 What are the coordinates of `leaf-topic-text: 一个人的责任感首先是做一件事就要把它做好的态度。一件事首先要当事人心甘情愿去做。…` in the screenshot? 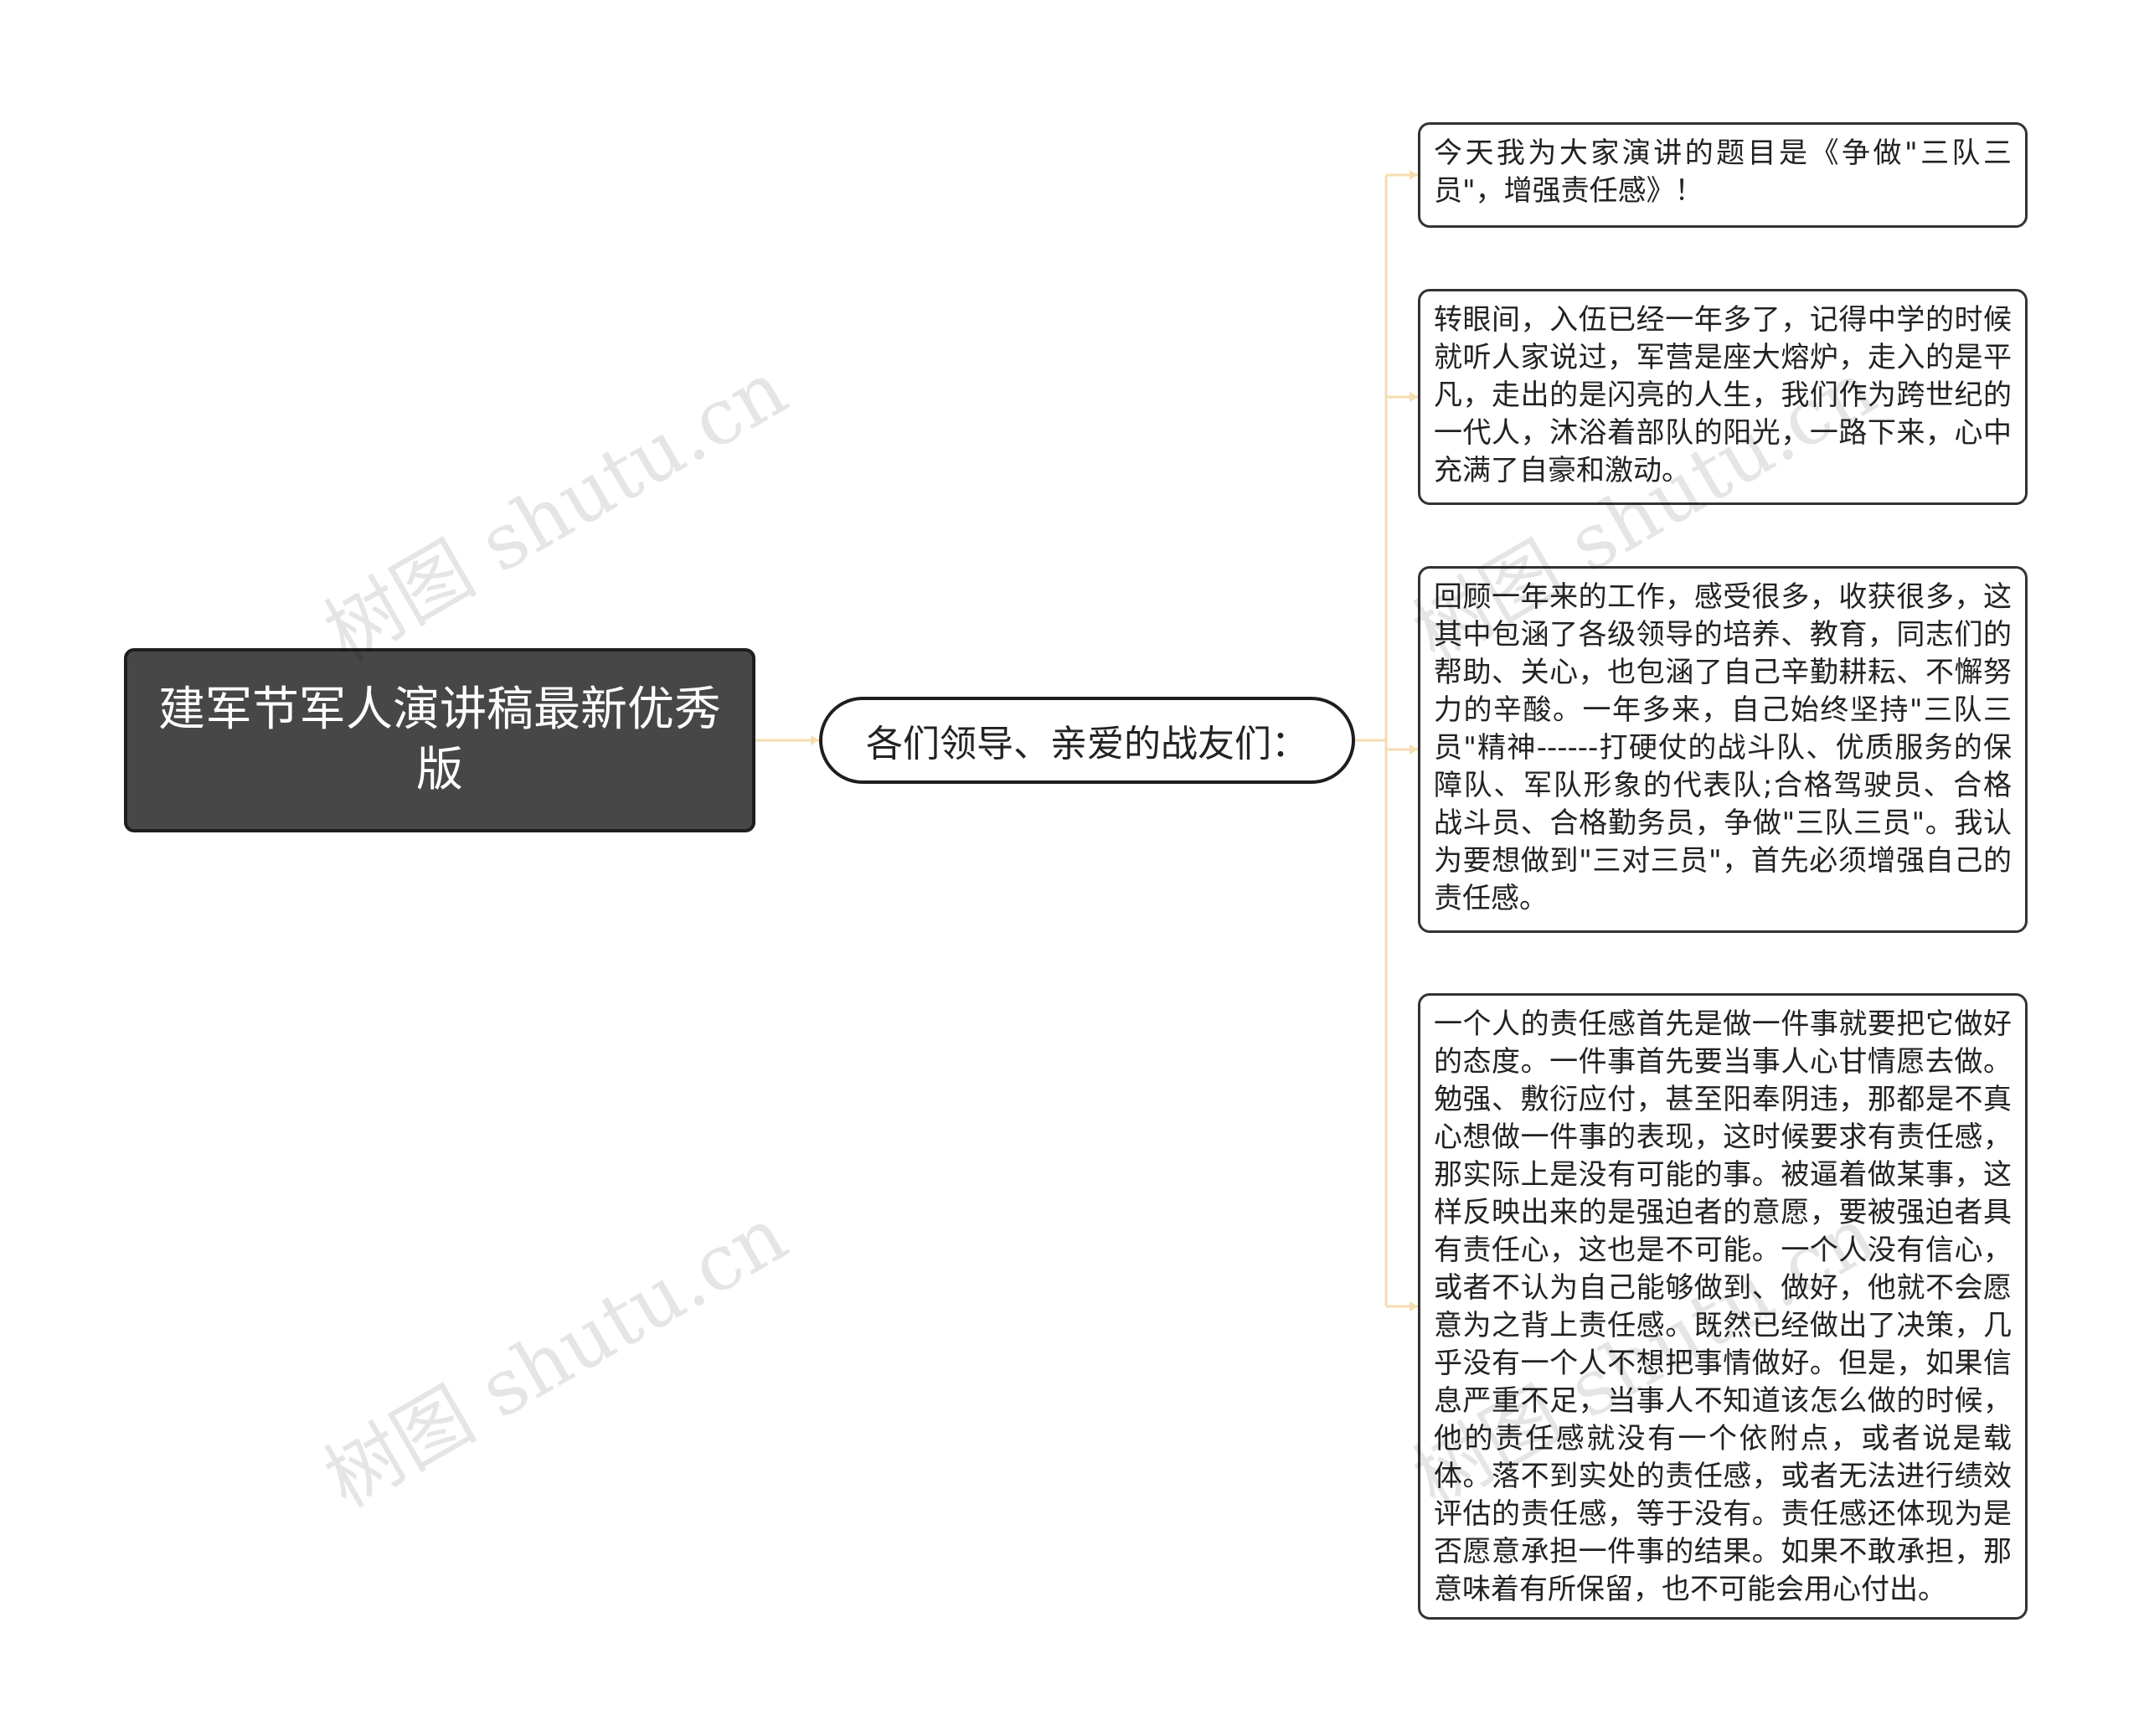 It's located at (1723, 1306).